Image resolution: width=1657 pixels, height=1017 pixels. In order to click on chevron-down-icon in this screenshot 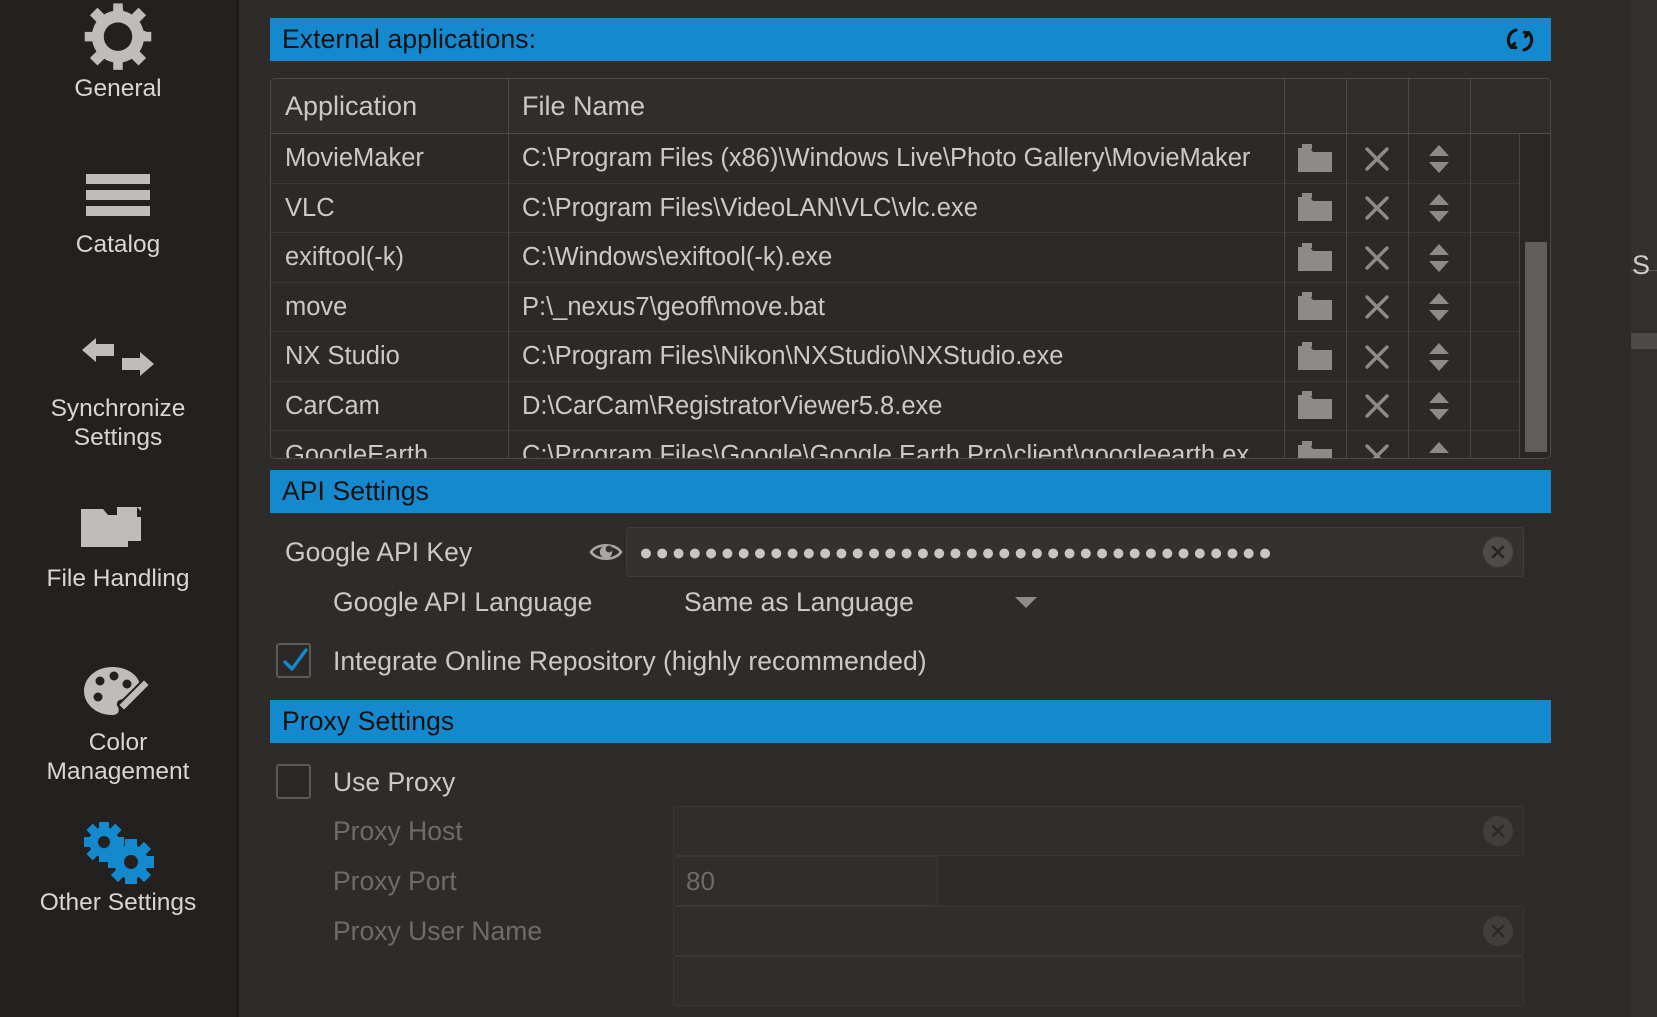, I will do `click(1026, 602)`.